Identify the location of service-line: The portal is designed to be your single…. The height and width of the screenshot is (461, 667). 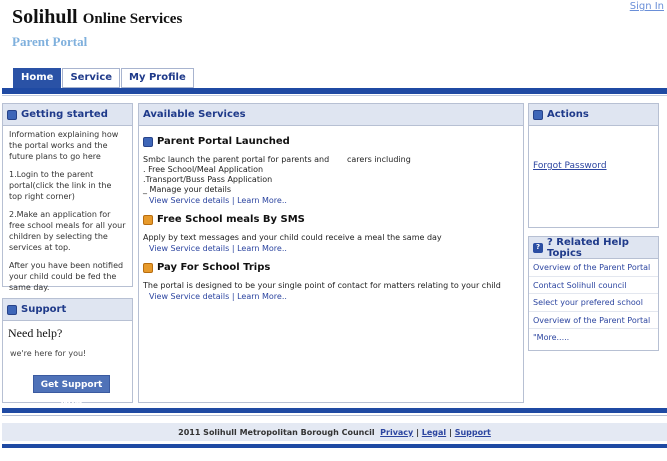
(322, 285).